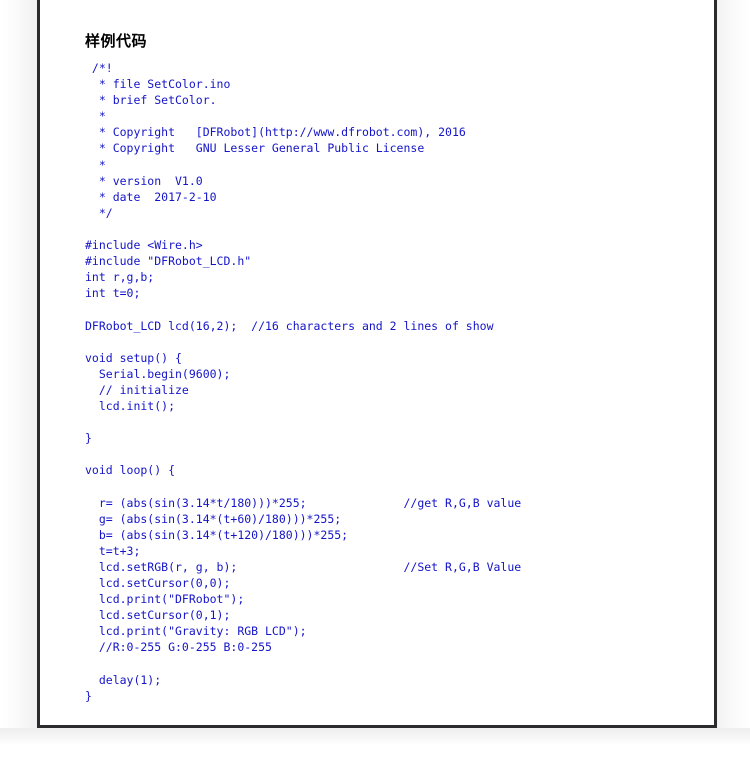  Describe the element at coordinates (116, 41) in the screenshot. I see `page-title: 样例代码` at that location.